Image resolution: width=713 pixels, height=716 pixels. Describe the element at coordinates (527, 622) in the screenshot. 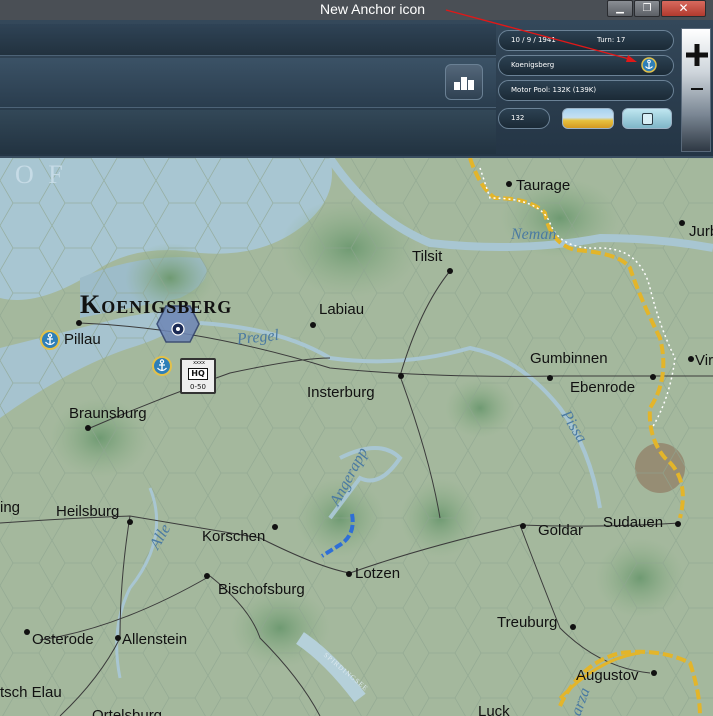

I see `city-label-treuburg: Treuburg` at that location.